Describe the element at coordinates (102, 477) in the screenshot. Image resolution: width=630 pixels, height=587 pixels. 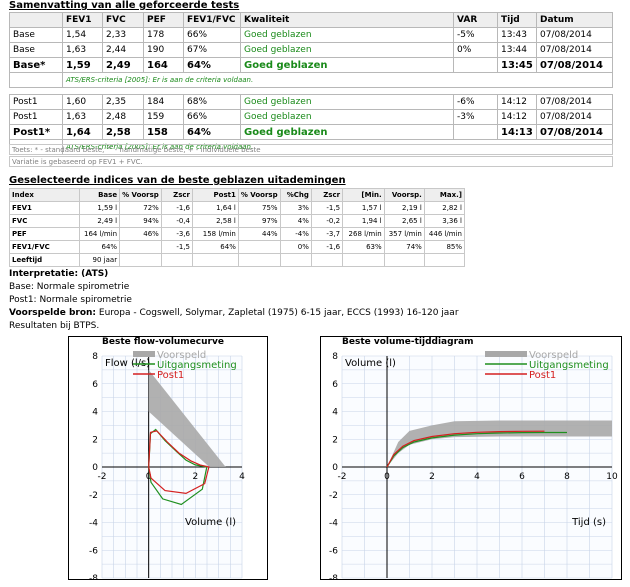
I see `x-tick-label: -2` at that location.